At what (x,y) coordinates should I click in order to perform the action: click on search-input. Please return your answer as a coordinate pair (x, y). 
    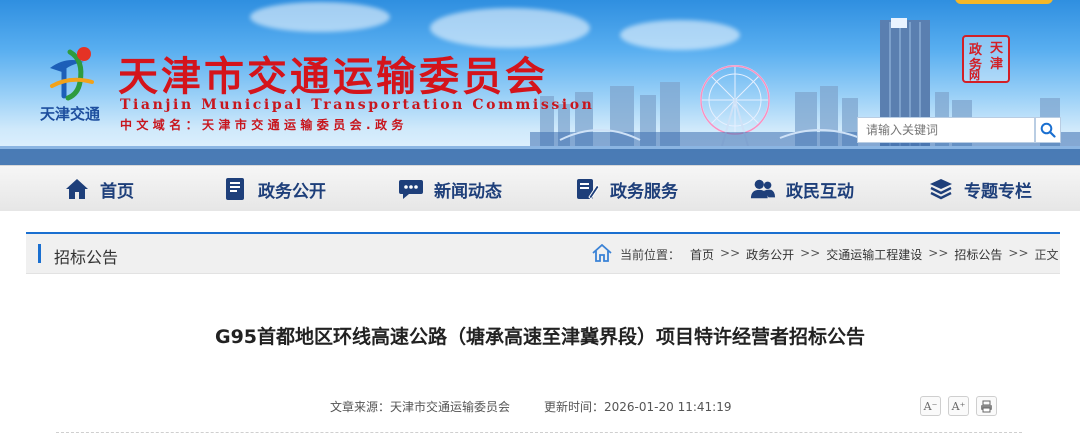
    Looking at the image, I should click on (946, 130).